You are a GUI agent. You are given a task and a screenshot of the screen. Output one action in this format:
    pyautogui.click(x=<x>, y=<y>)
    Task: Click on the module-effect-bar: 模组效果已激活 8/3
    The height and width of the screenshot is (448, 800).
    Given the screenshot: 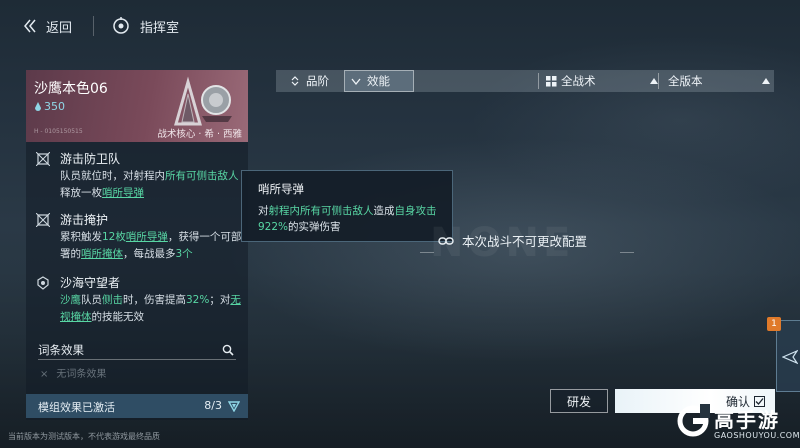 What is the action you would take?
    pyautogui.click(x=137, y=406)
    